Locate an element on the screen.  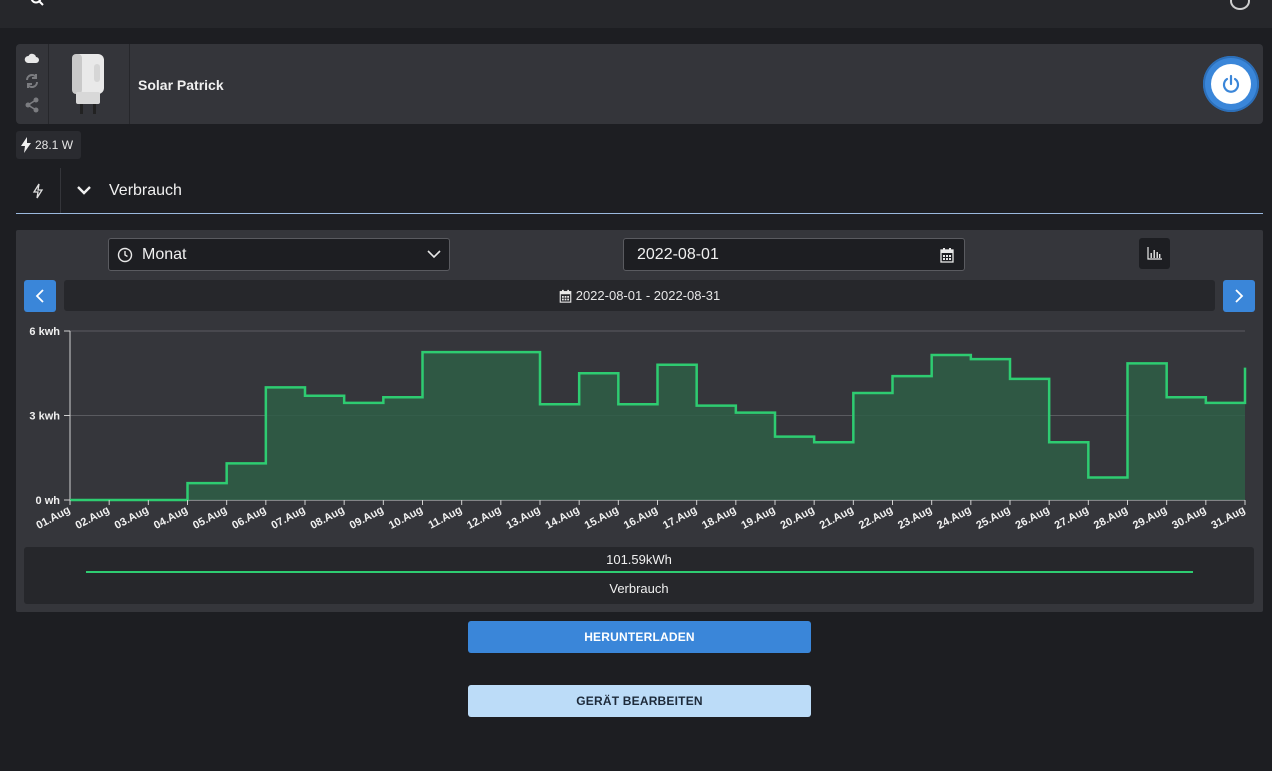
x-tick-label: 16.Aug is located at coordinates (641, 518).